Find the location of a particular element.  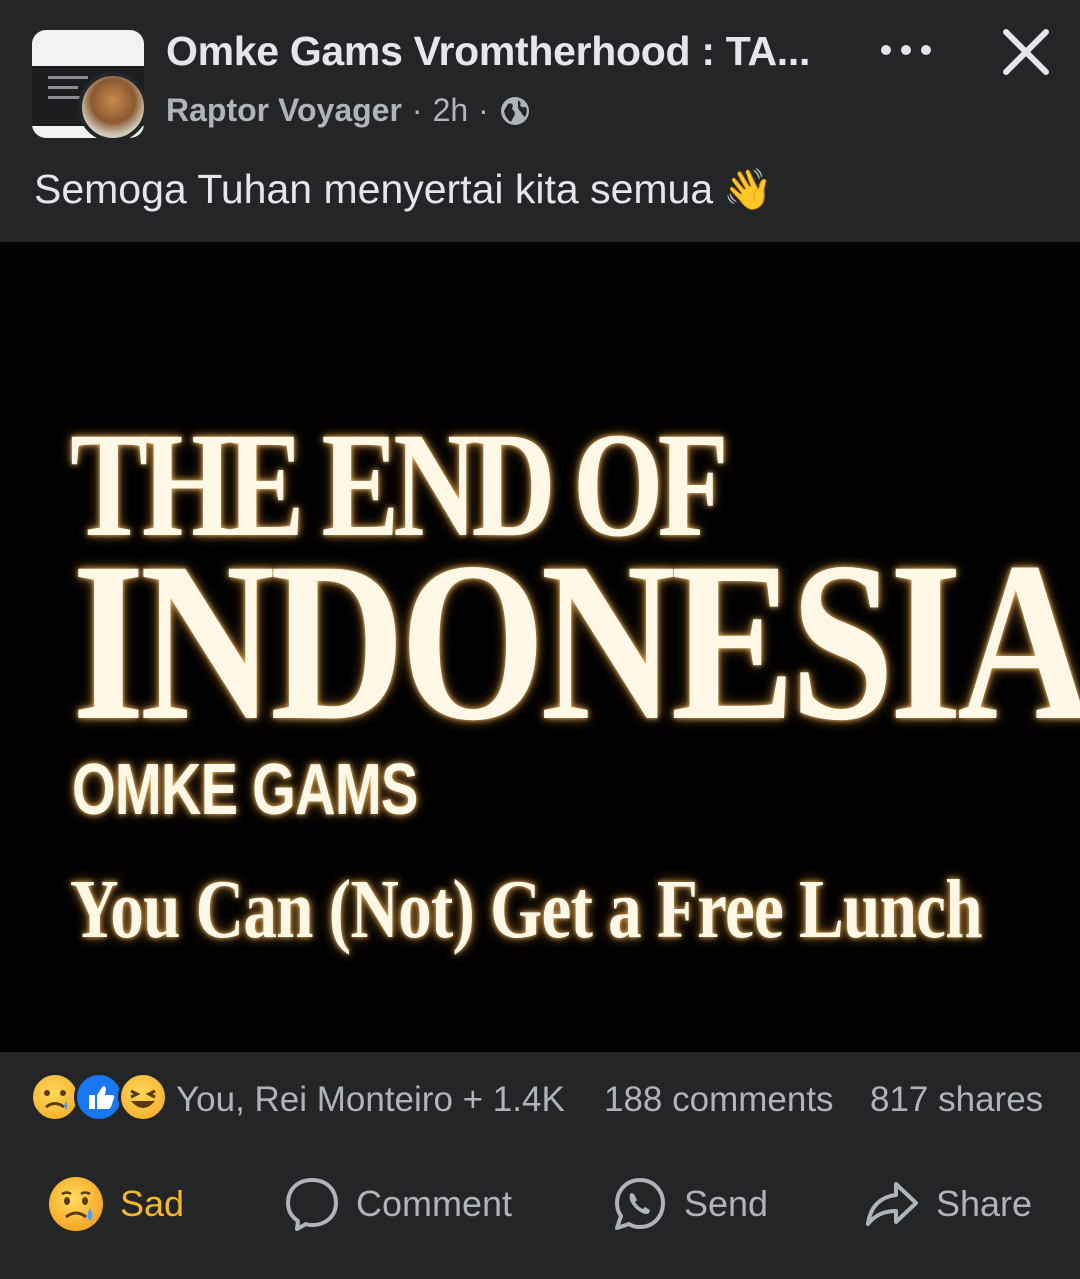

like-icon is located at coordinates (99, 1097).